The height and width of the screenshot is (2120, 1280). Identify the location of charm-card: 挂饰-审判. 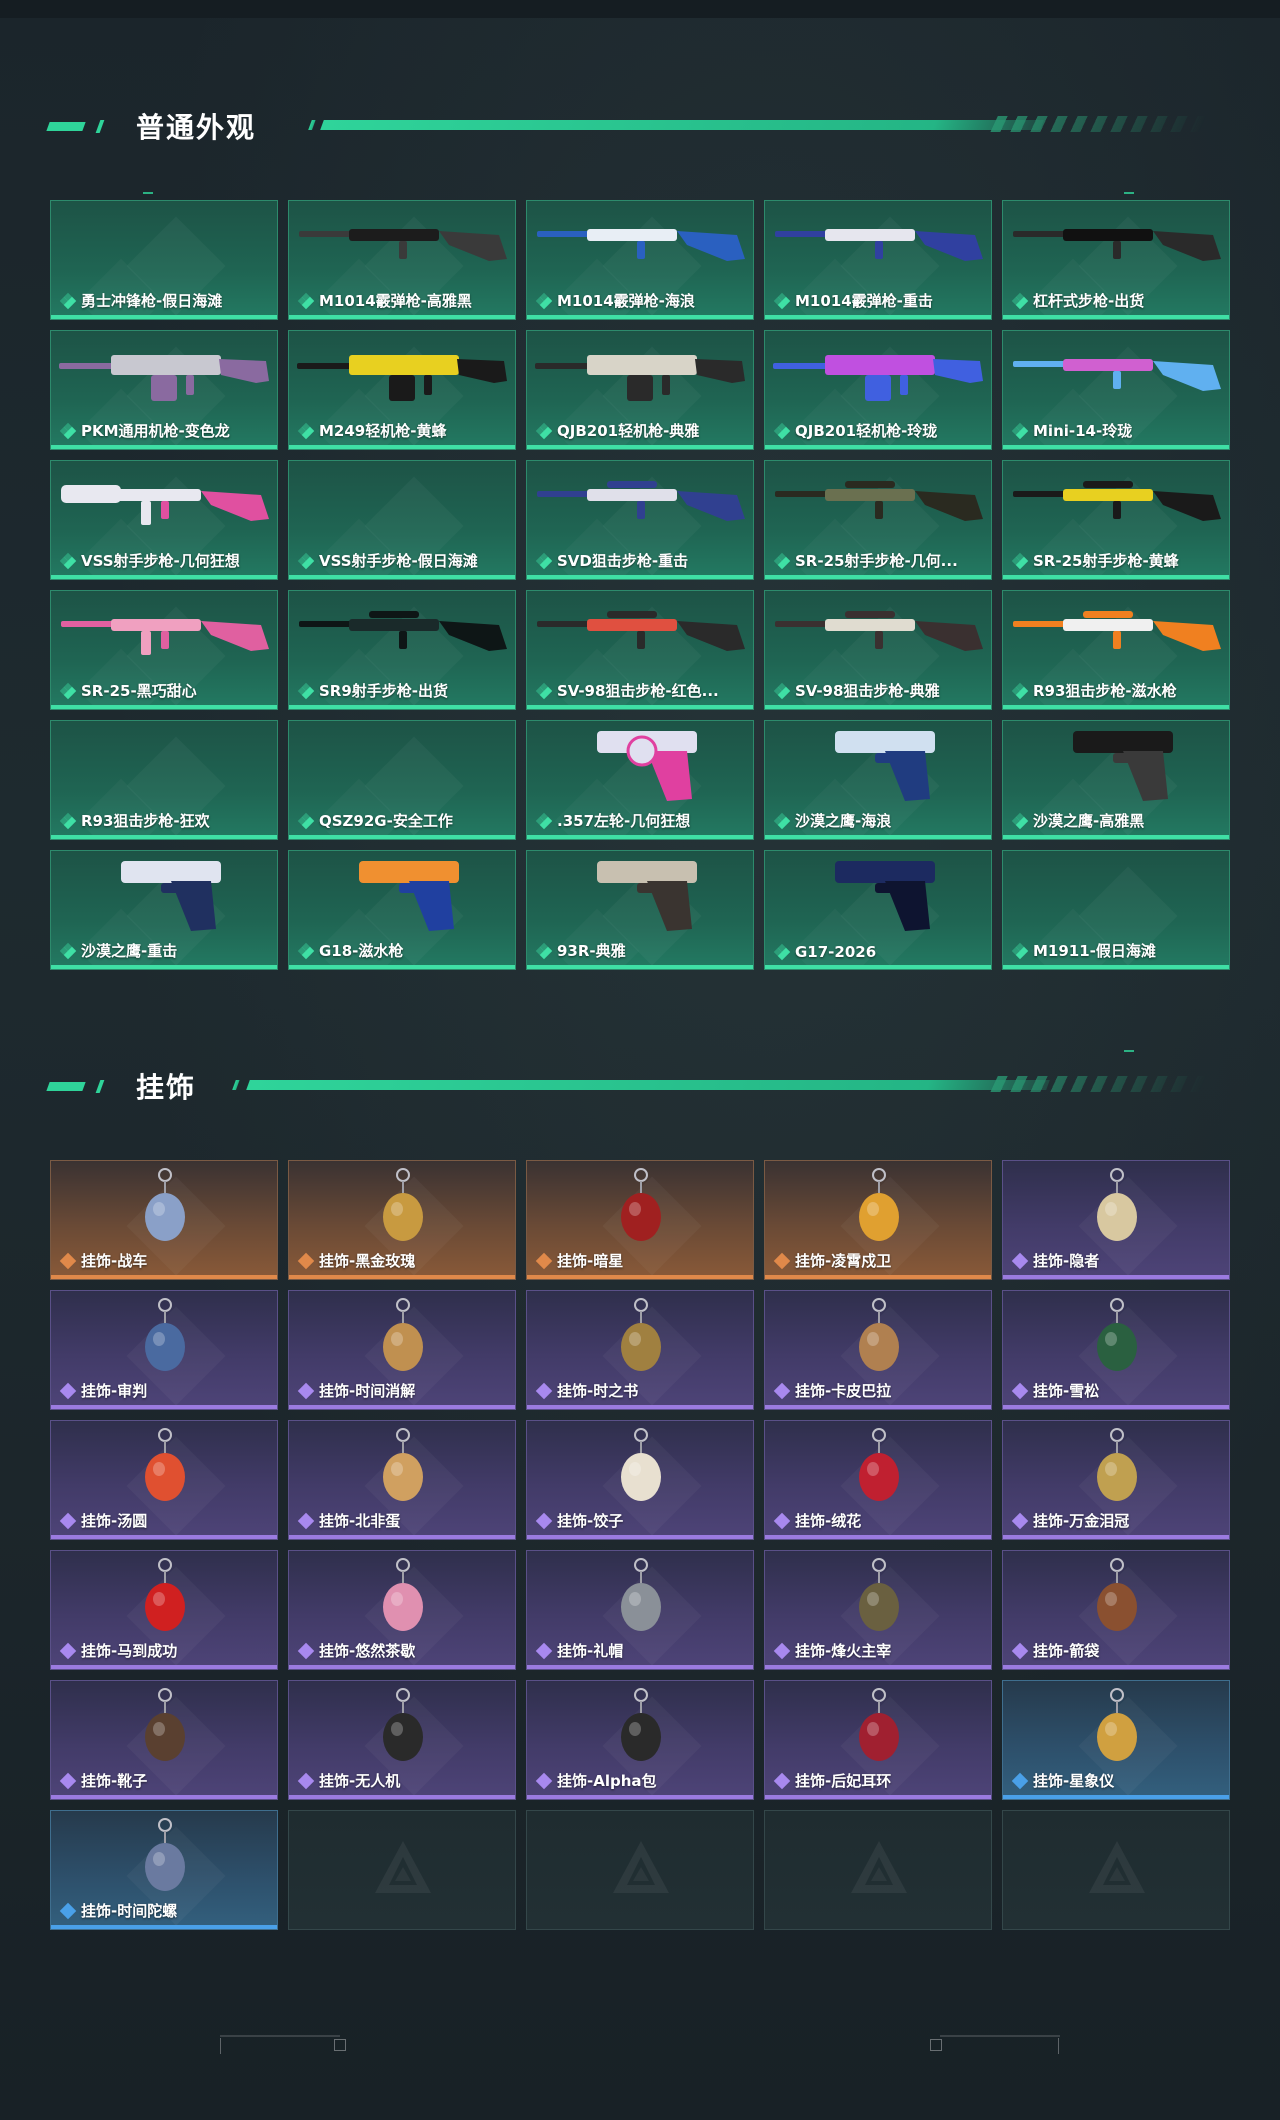
(164, 1350).